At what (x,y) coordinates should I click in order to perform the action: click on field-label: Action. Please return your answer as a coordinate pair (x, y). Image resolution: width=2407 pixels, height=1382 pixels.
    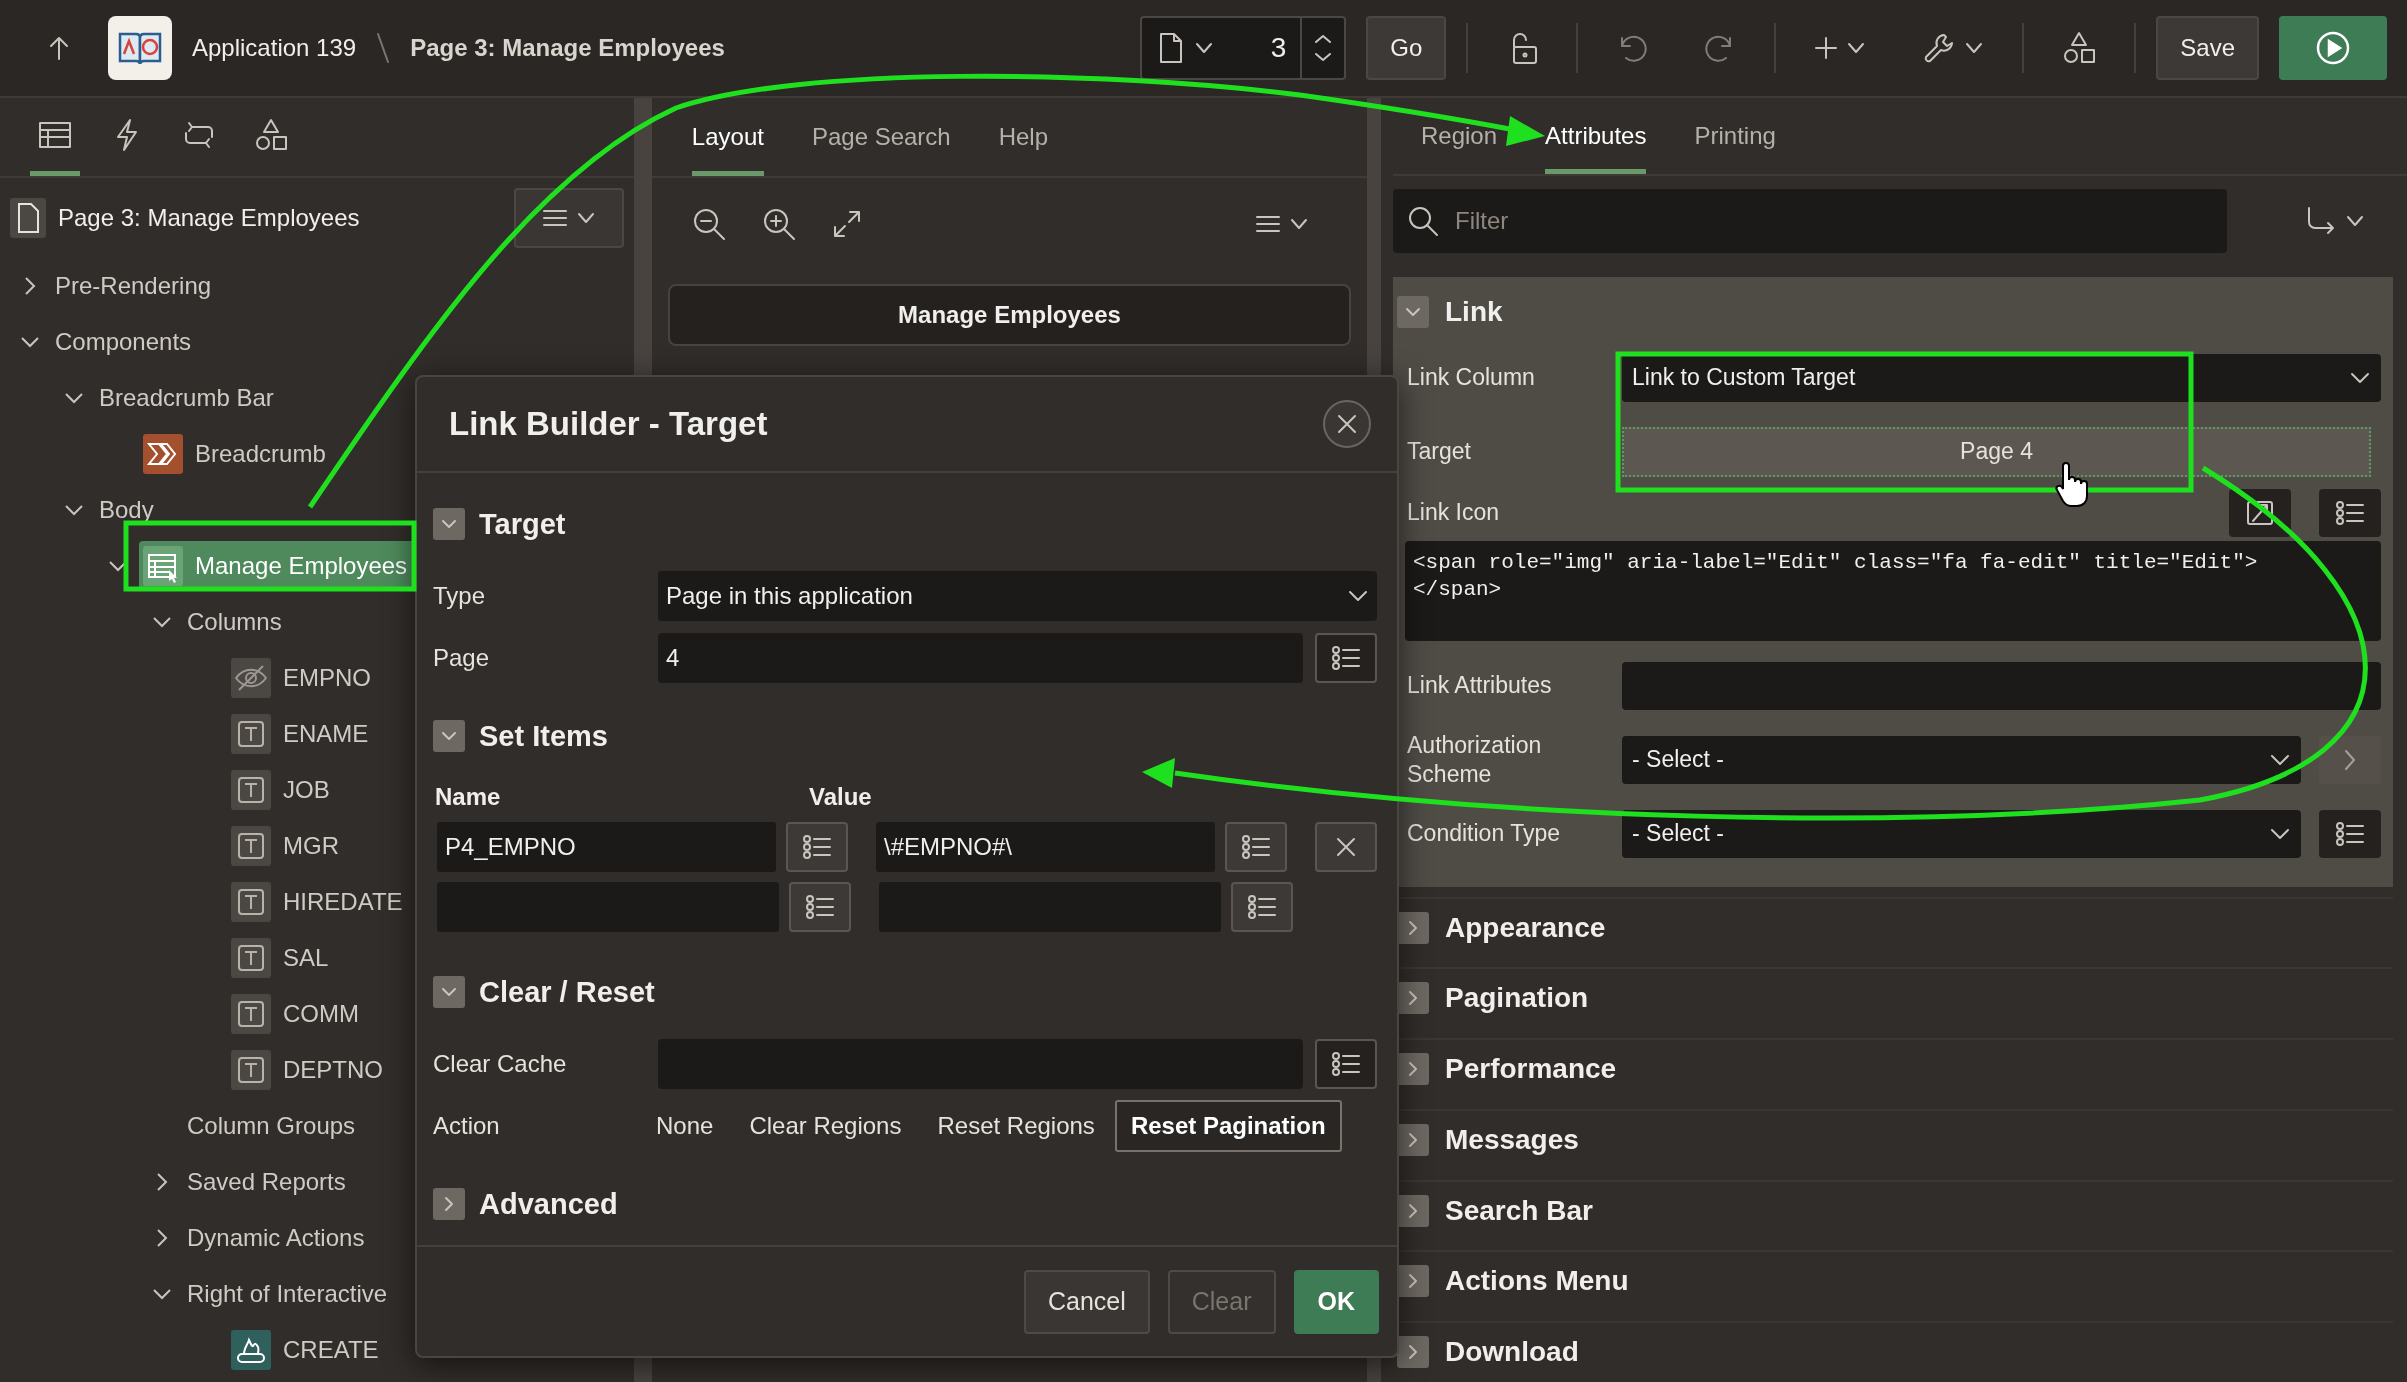
    Looking at the image, I should click on (467, 1126).